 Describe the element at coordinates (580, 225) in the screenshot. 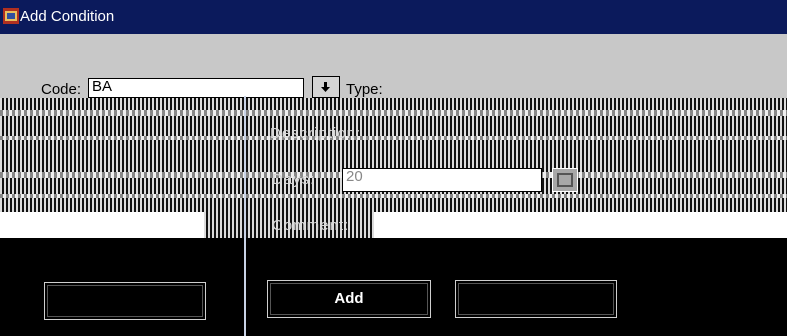

I see `comment-field` at that location.